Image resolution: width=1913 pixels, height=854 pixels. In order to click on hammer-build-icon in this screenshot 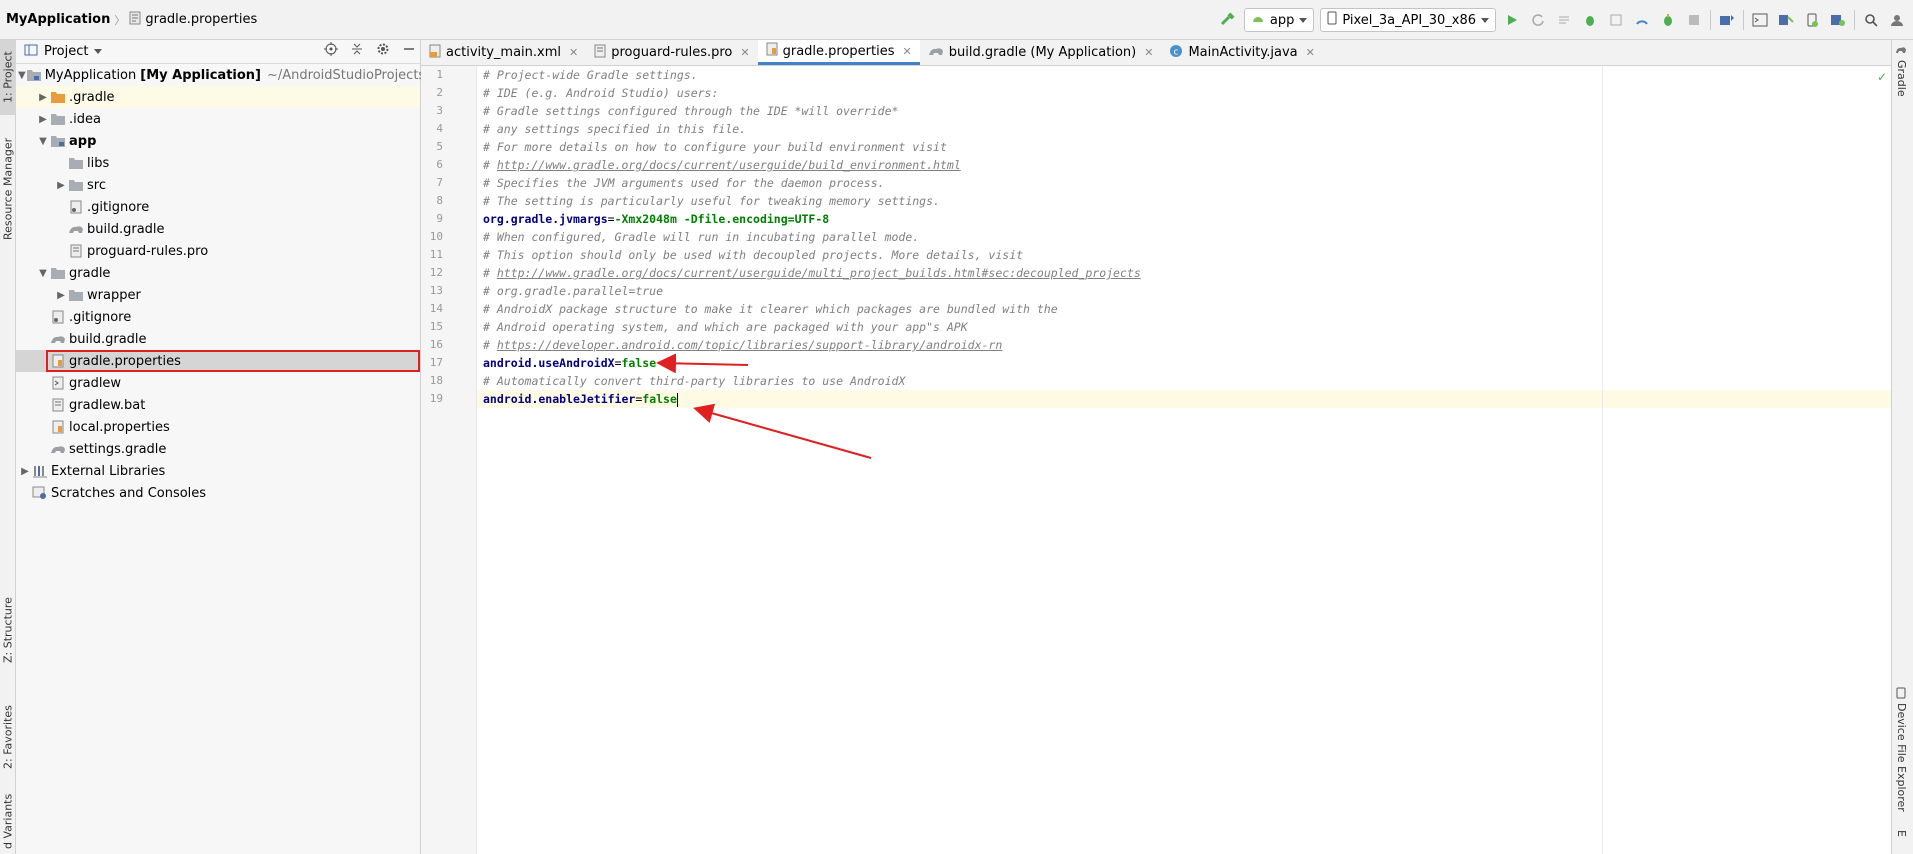, I will do `click(1228, 20)`.